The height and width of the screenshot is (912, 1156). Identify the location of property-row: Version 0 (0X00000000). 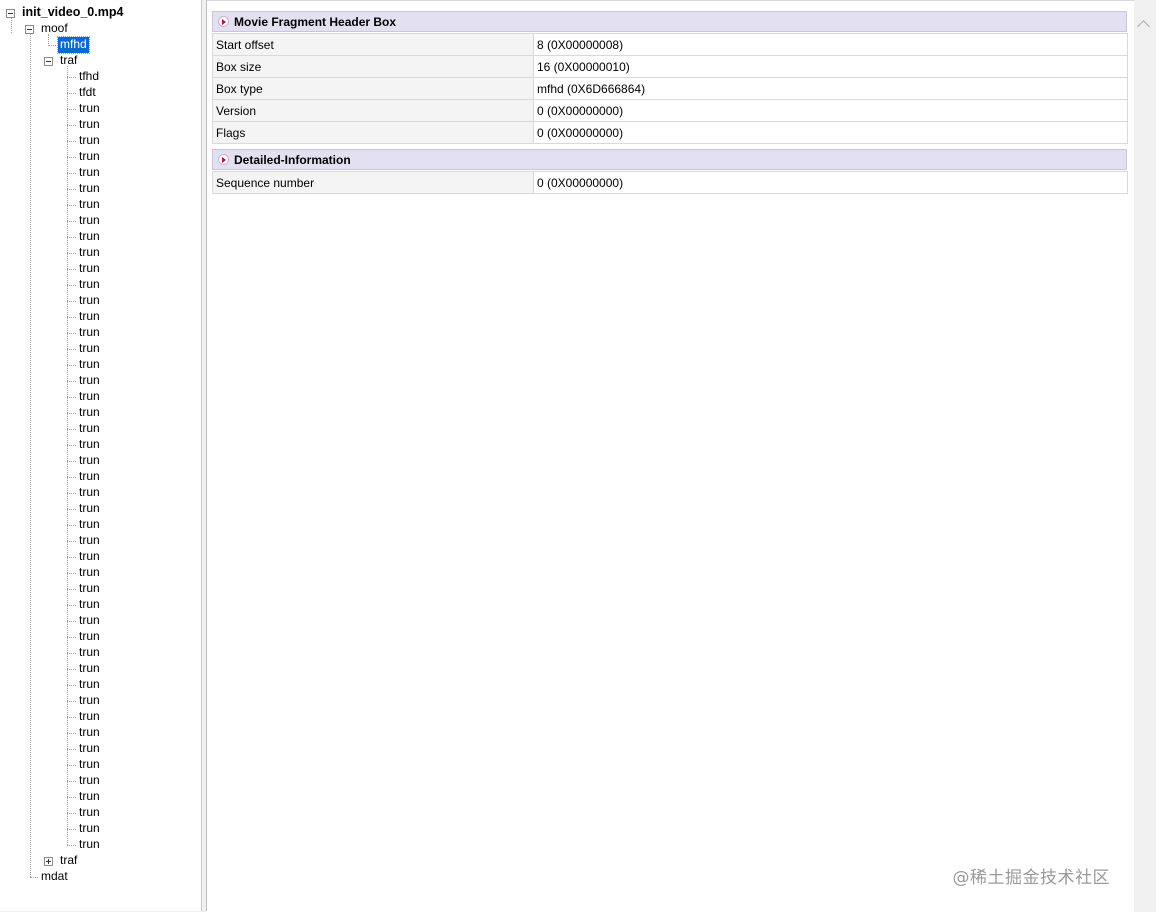
(670, 110).